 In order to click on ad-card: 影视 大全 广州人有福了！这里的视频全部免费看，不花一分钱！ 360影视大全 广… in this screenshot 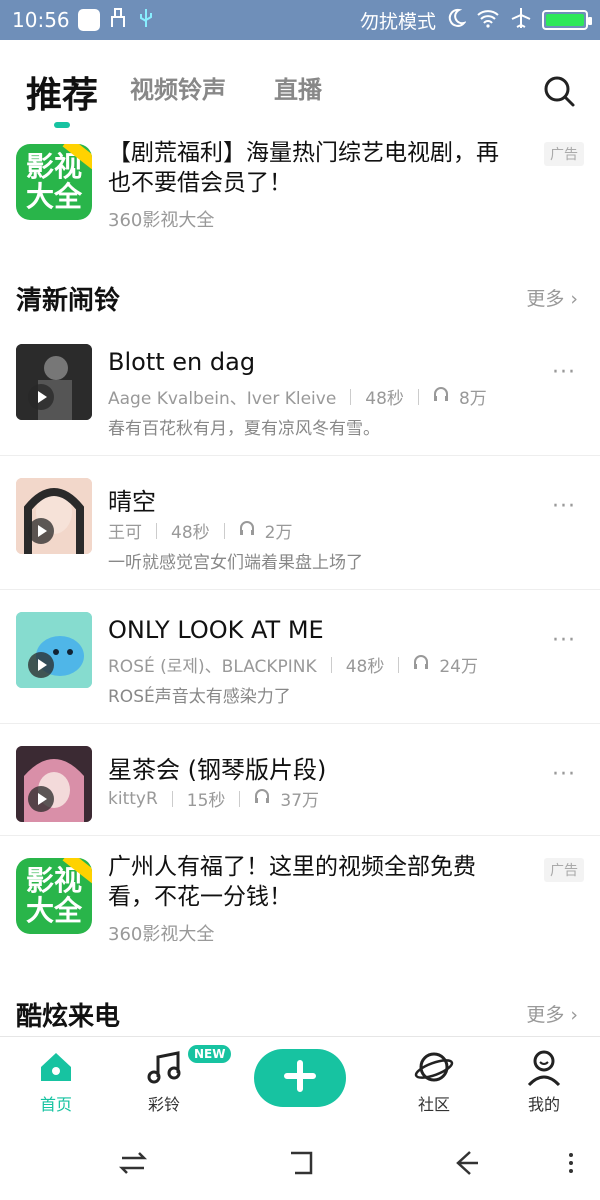, I will do `click(300, 900)`.